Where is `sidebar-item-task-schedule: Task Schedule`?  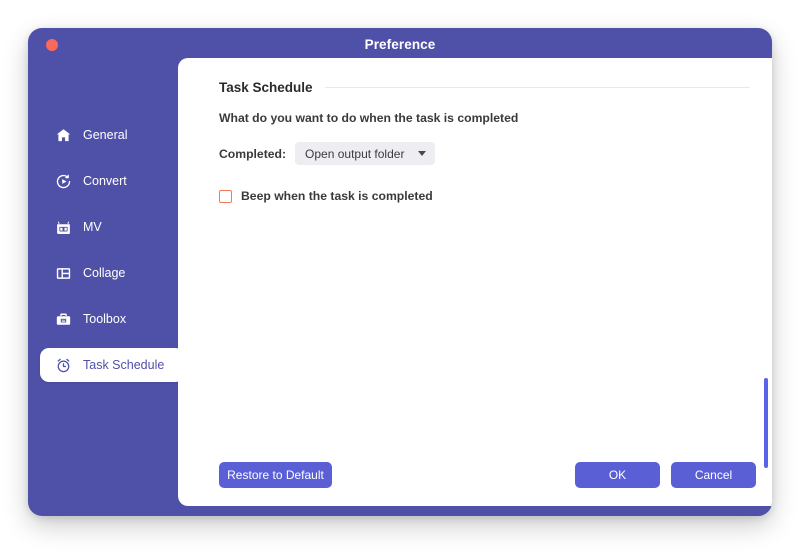 sidebar-item-task-schedule: Task Schedule is located at coordinates (112, 365).